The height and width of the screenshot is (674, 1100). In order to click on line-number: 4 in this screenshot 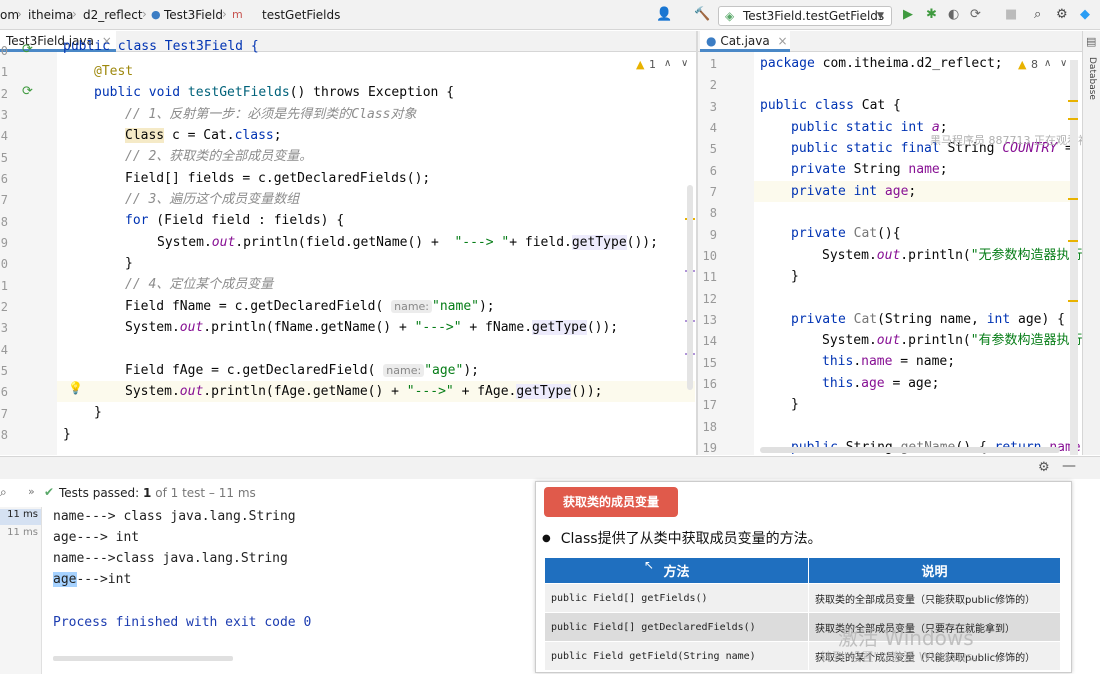, I will do `click(4, 136)`.